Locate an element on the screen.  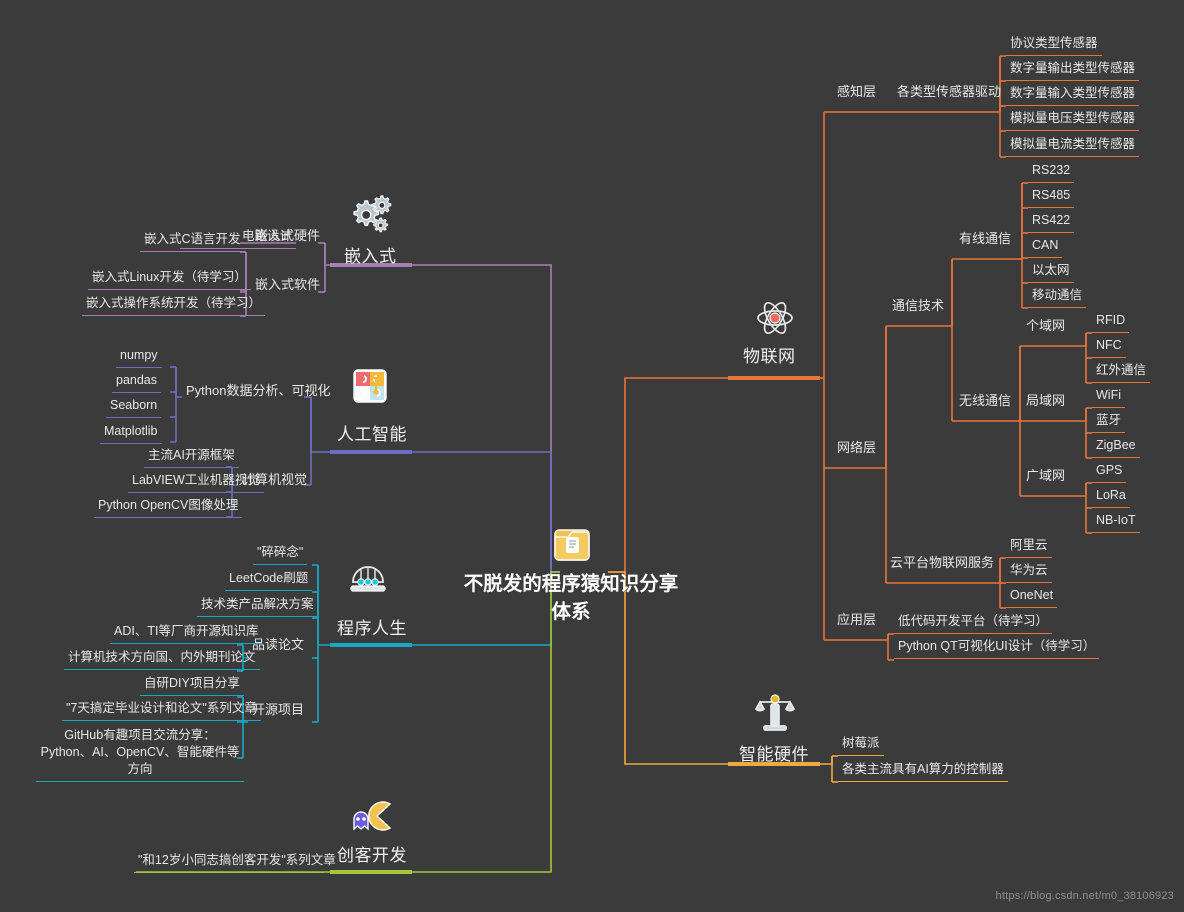
node-wireless-comm: 无线通信 is located at coordinates (984, 402).